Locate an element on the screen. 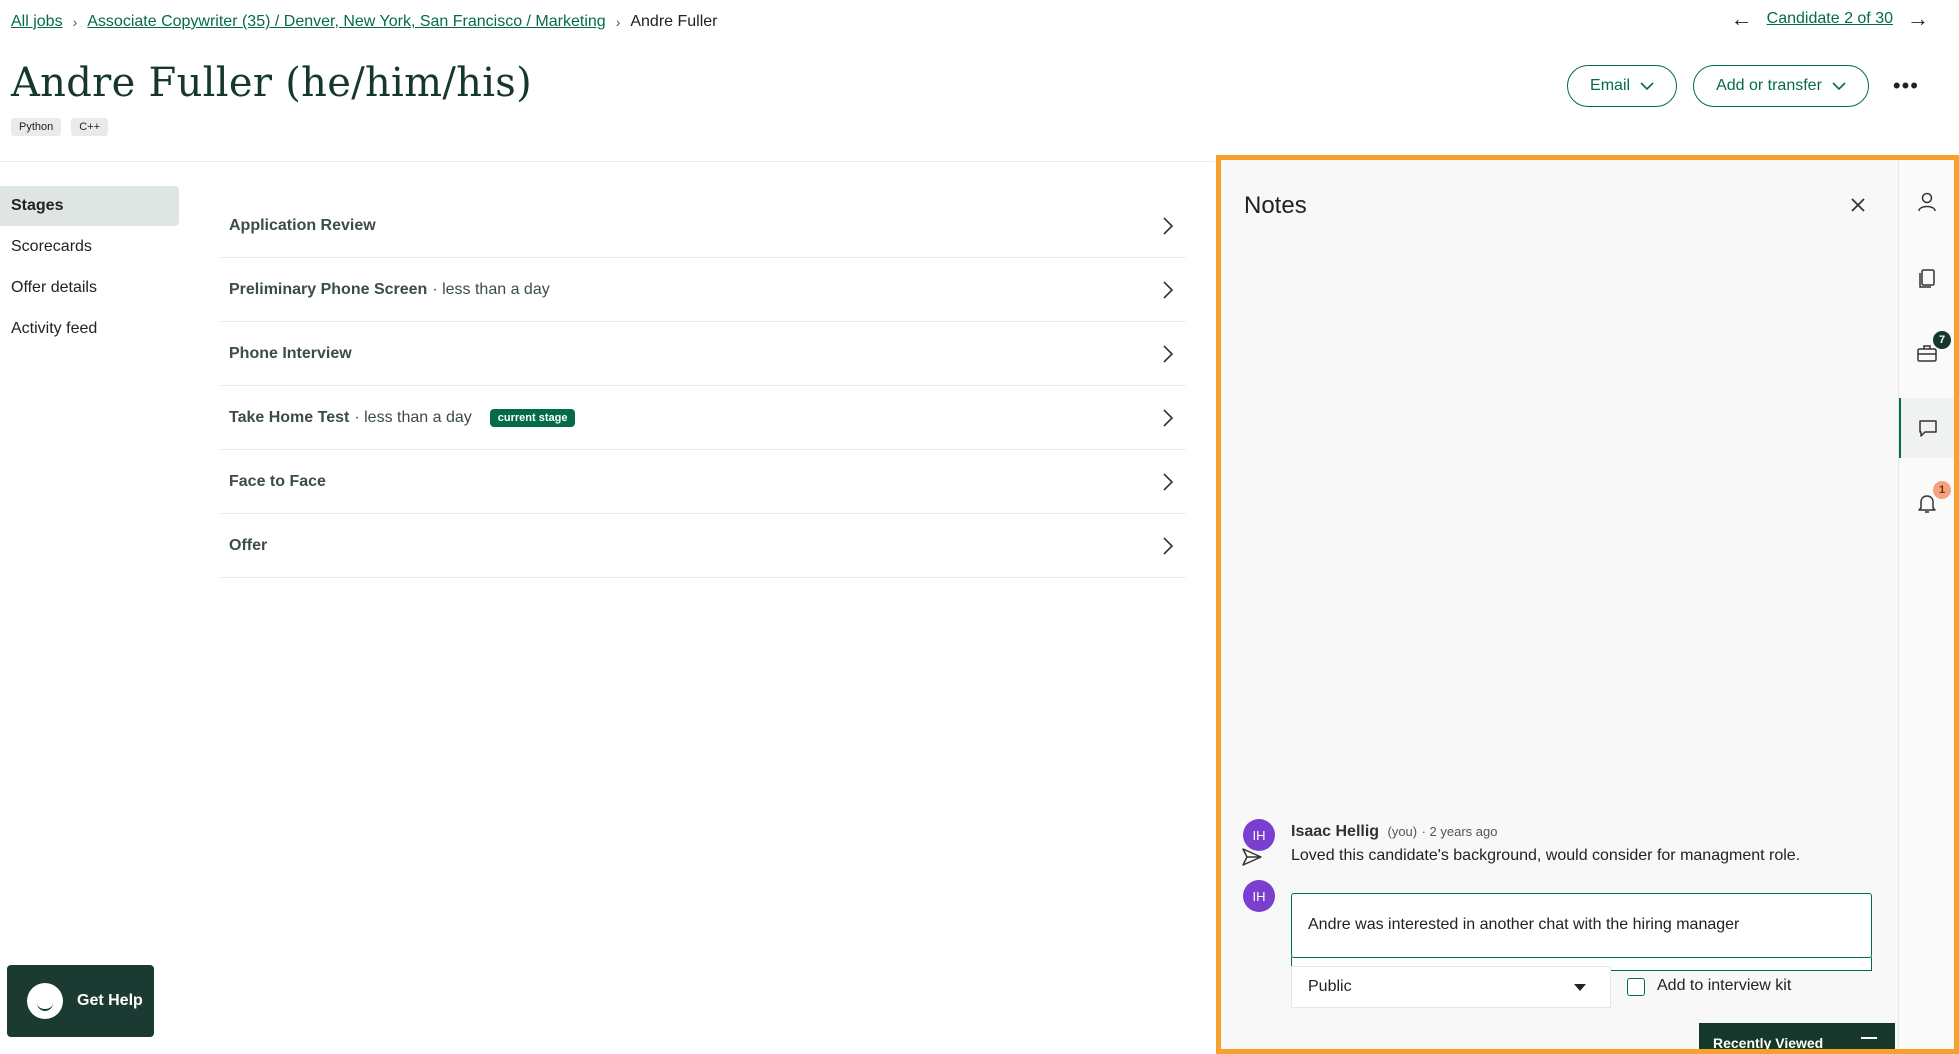 This screenshot has height=1054, width=1959. stage-name: Preliminary Phone Screen is located at coordinates (328, 289).